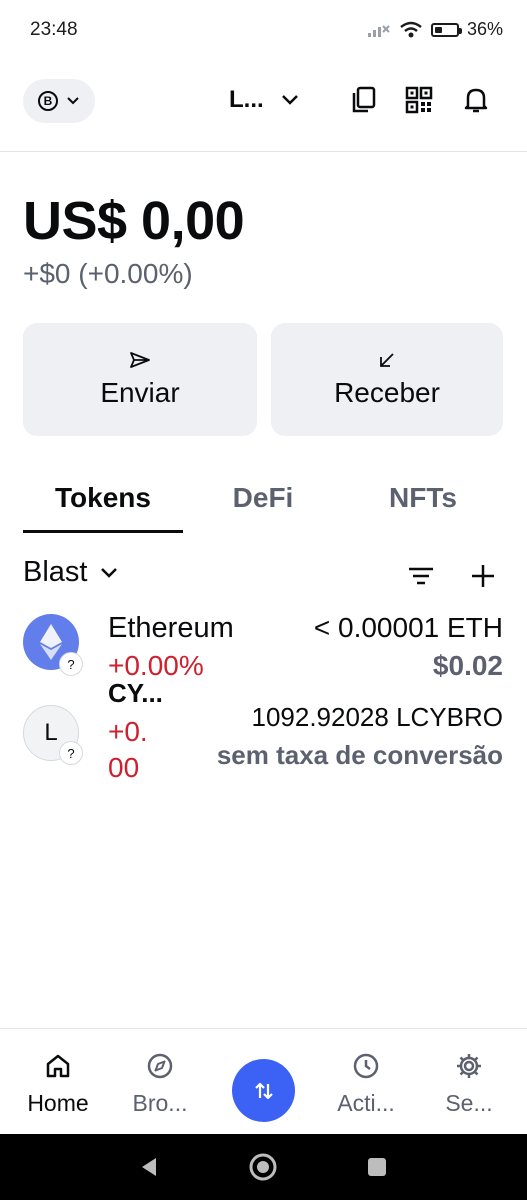 Image resolution: width=527 pixels, height=1200 pixels. I want to click on nav-home: Home, so click(58, 1084).